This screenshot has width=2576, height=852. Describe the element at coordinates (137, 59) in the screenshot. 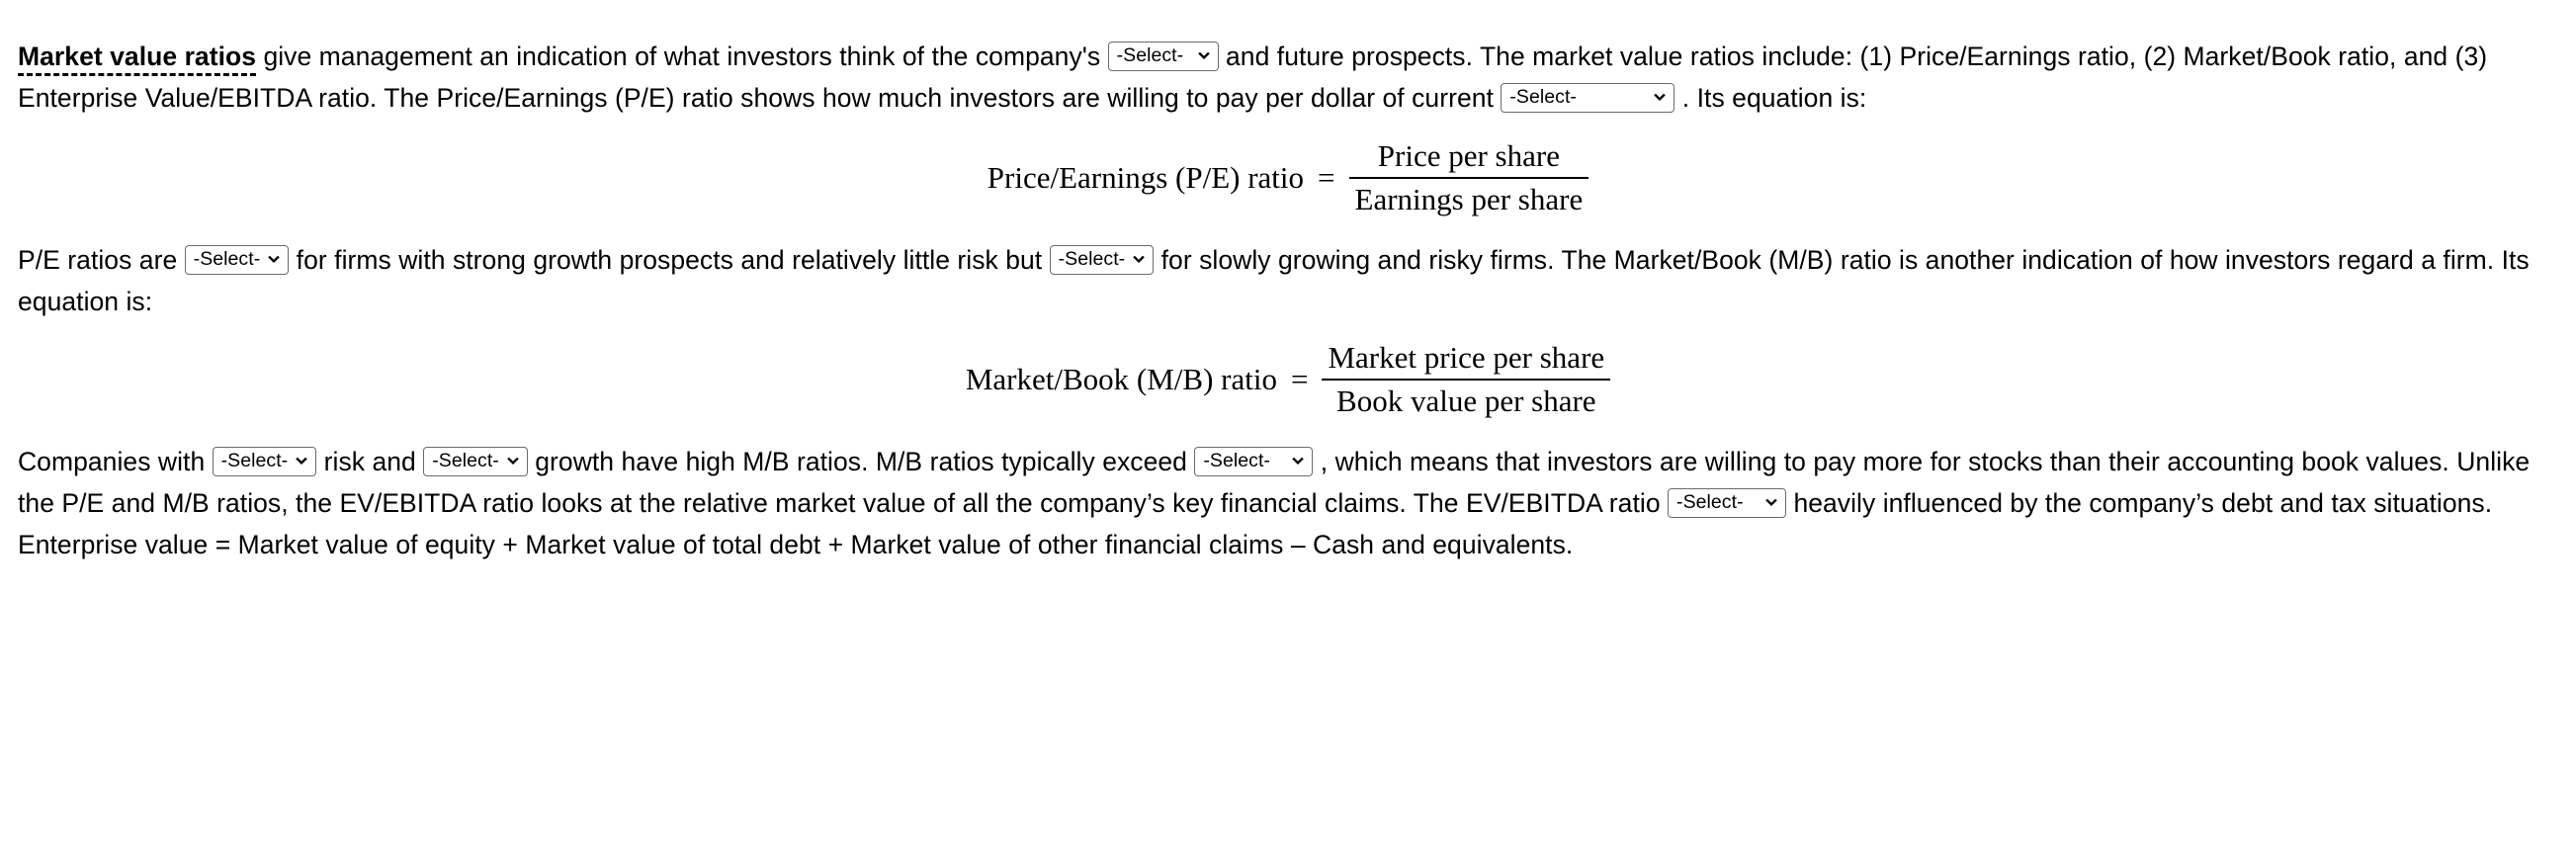

I see `key-term-market-value-ratios: Market value ratios` at that location.